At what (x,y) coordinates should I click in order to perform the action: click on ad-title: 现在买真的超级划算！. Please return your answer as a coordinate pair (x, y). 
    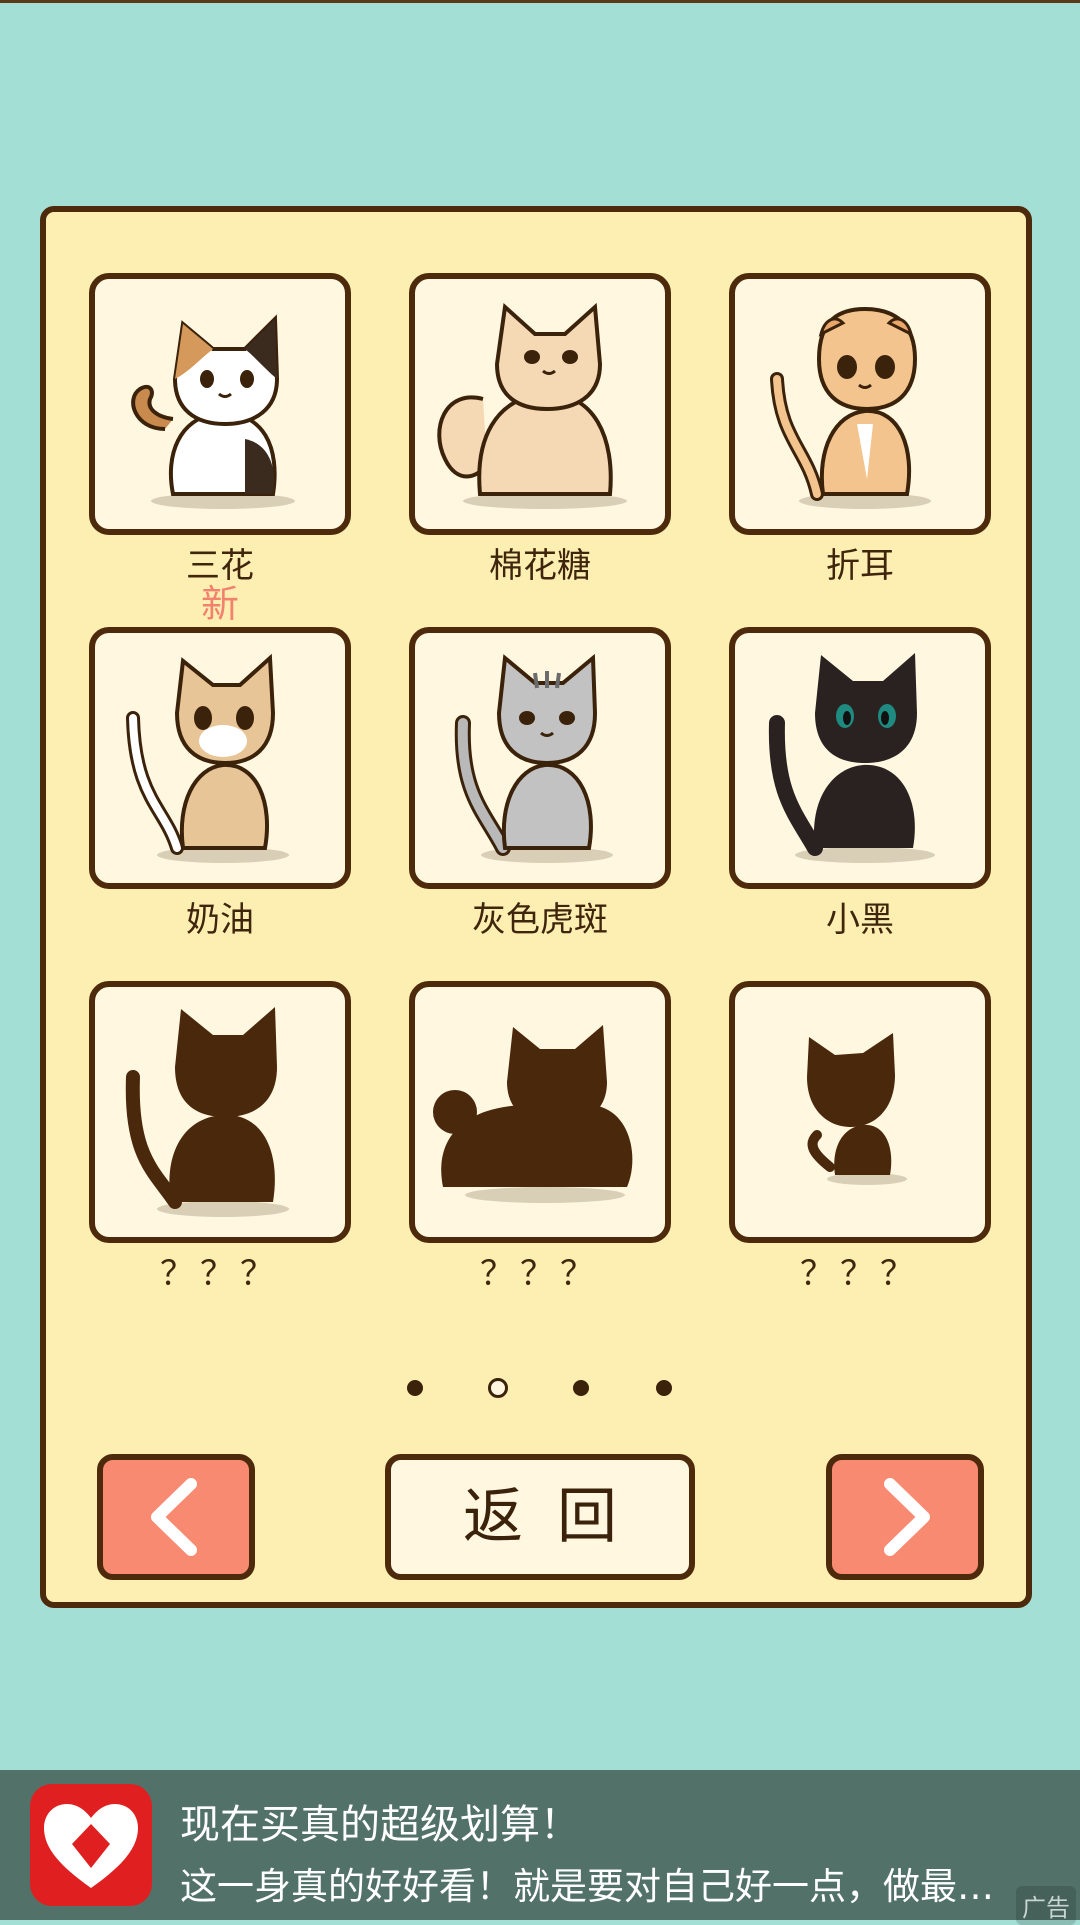
    Looking at the image, I should click on (380, 1825).